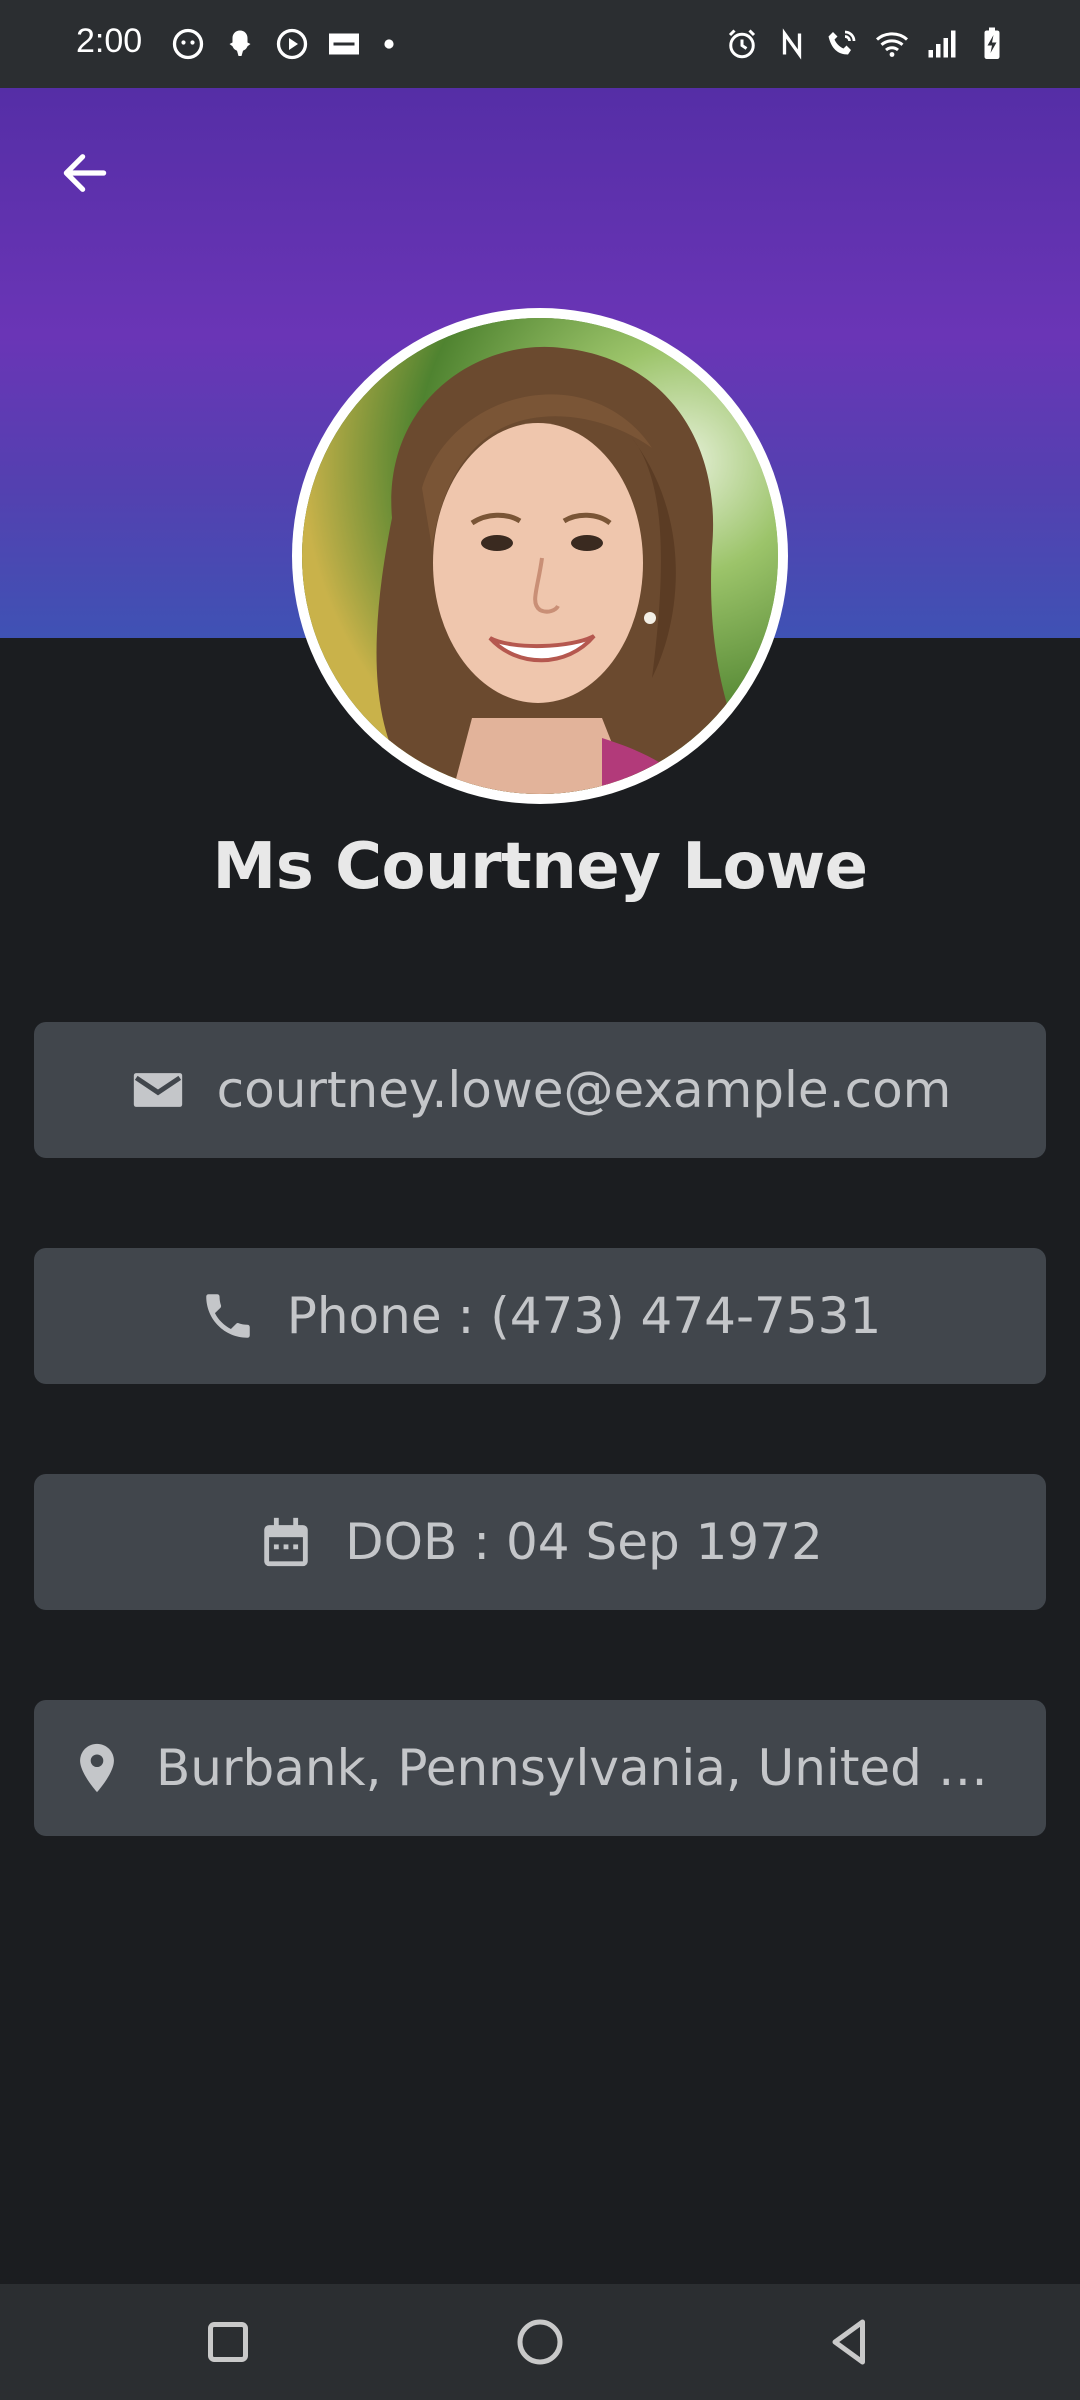  What do you see at coordinates (240, 43) in the screenshot?
I see `snapchat-icon` at bounding box center [240, 43].